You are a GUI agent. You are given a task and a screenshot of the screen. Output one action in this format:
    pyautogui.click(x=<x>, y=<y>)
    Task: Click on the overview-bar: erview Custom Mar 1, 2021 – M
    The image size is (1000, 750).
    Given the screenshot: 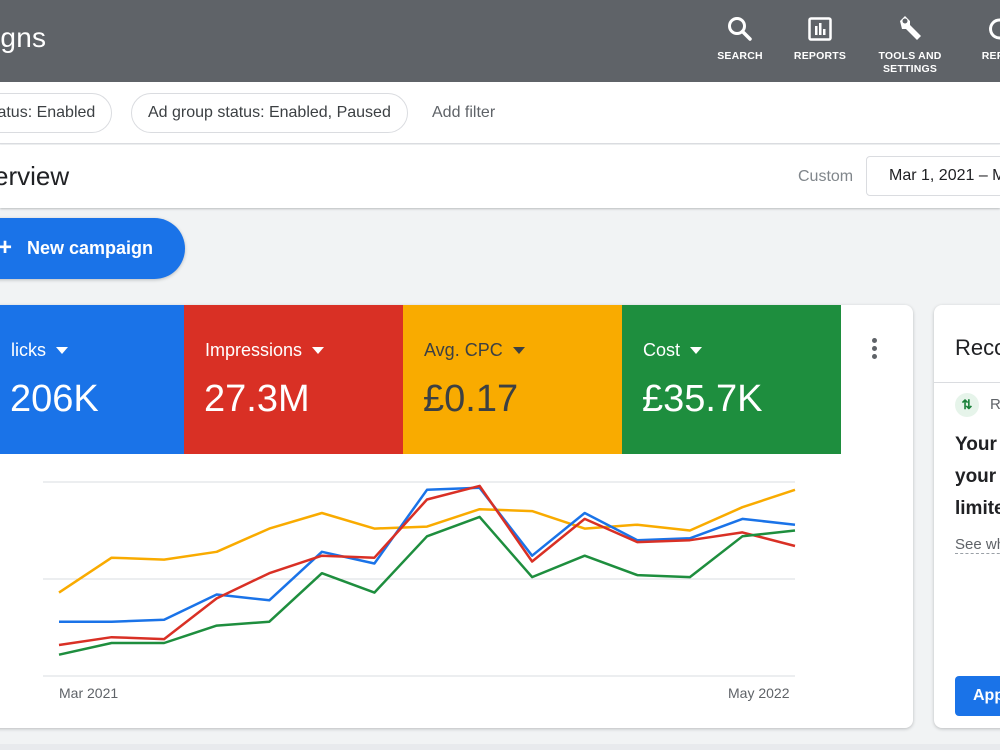 What is the action you would take?
    pyautogui.click(x=500, y=176)
    